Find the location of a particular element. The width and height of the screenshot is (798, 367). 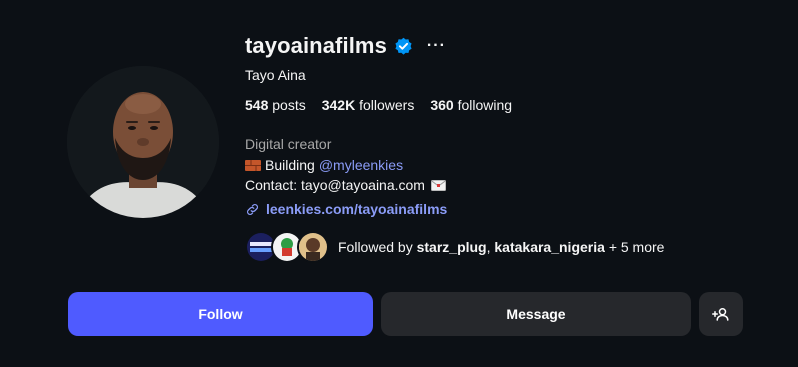

followed-by-prefix: Followed by is located at coordinates (375, 247).